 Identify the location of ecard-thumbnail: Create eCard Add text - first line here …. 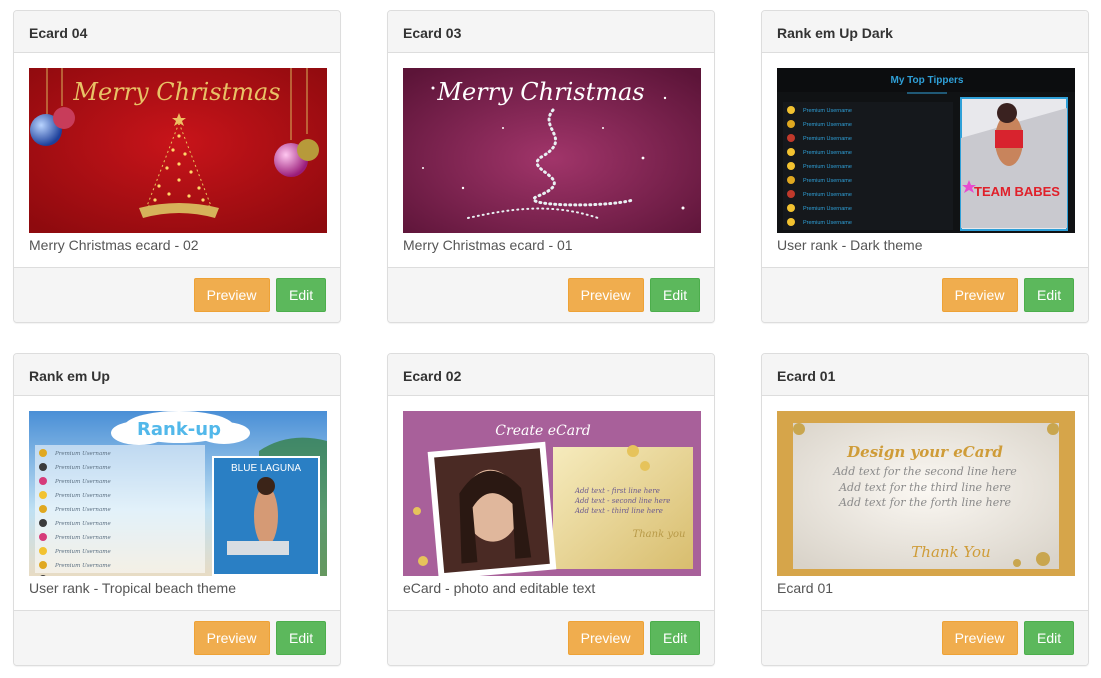
(552, 493).